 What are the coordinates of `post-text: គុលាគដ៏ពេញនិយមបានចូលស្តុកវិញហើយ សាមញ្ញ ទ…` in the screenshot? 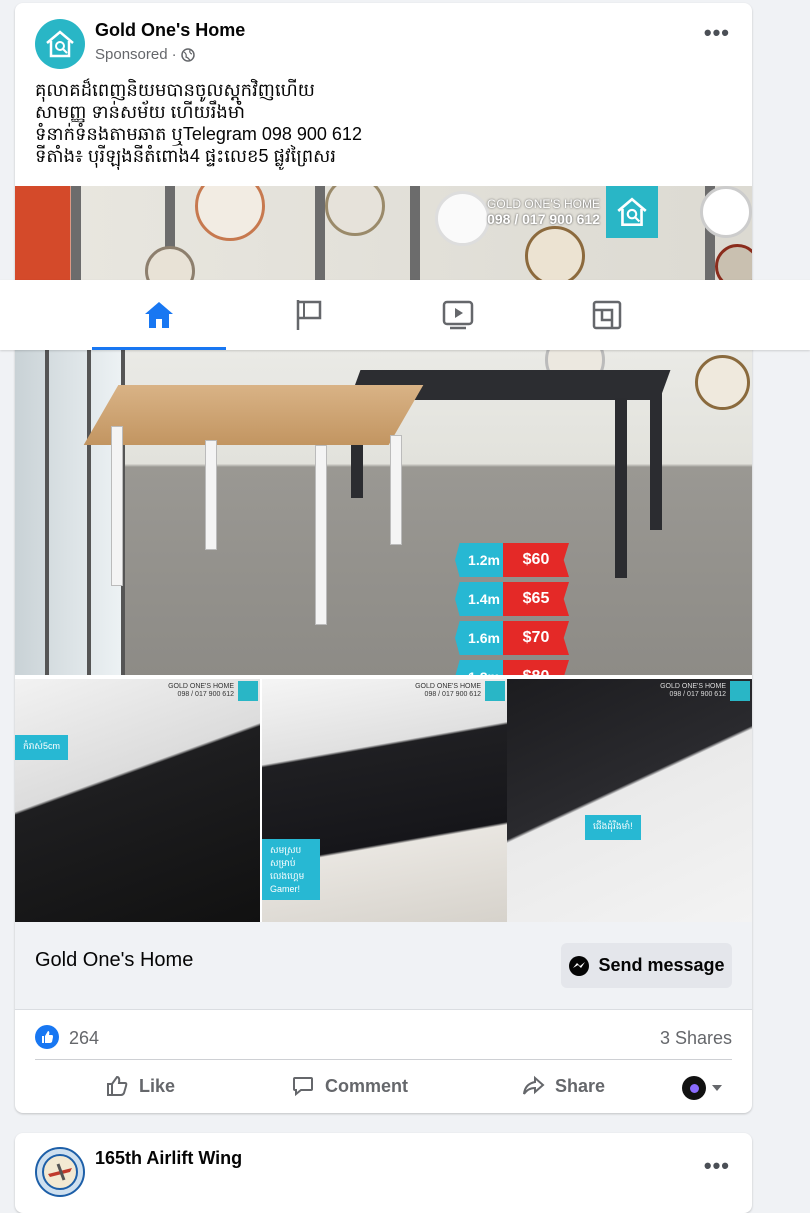 It's located at (198, 123).